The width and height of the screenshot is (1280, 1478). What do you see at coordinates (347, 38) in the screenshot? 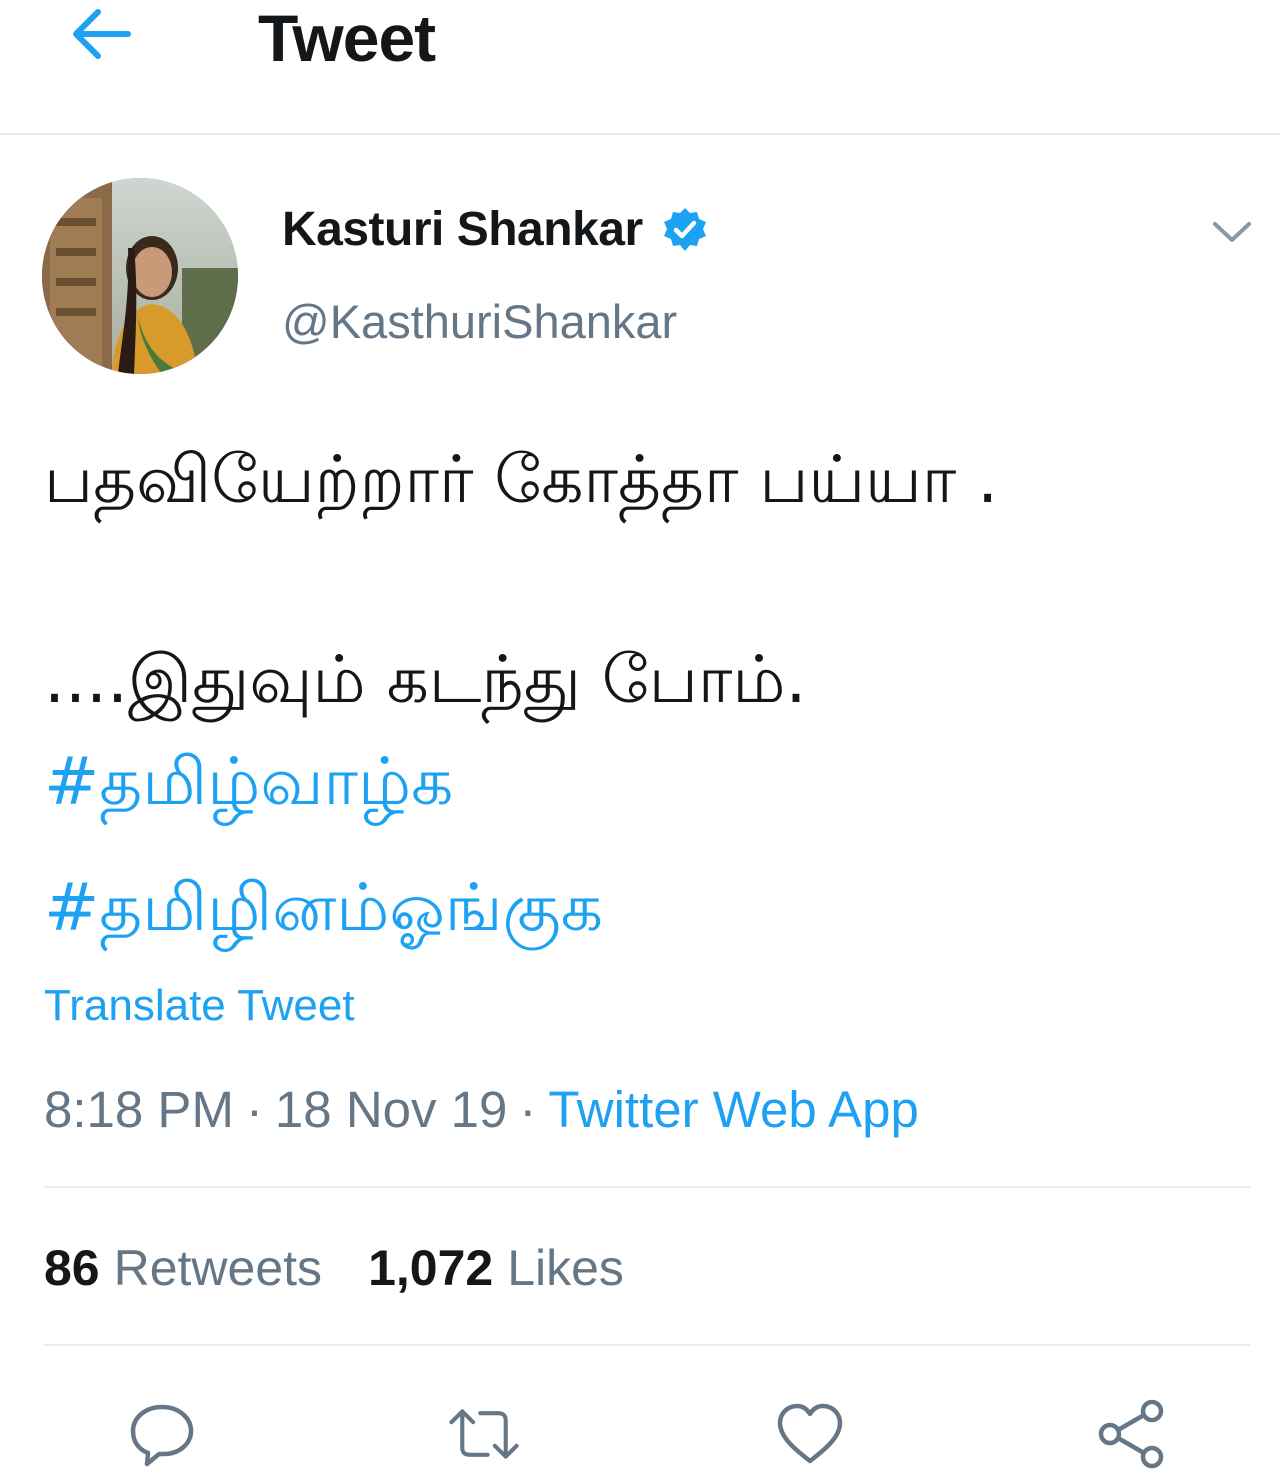
I see `page-title: Tweet` at bounding box center [347, 38].